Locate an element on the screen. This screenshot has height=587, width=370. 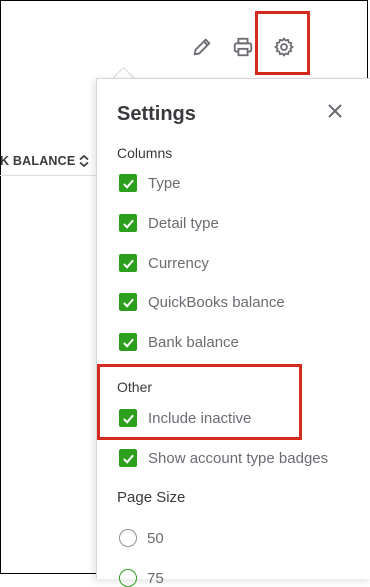
table-divider is located at coordinates (48, 175).